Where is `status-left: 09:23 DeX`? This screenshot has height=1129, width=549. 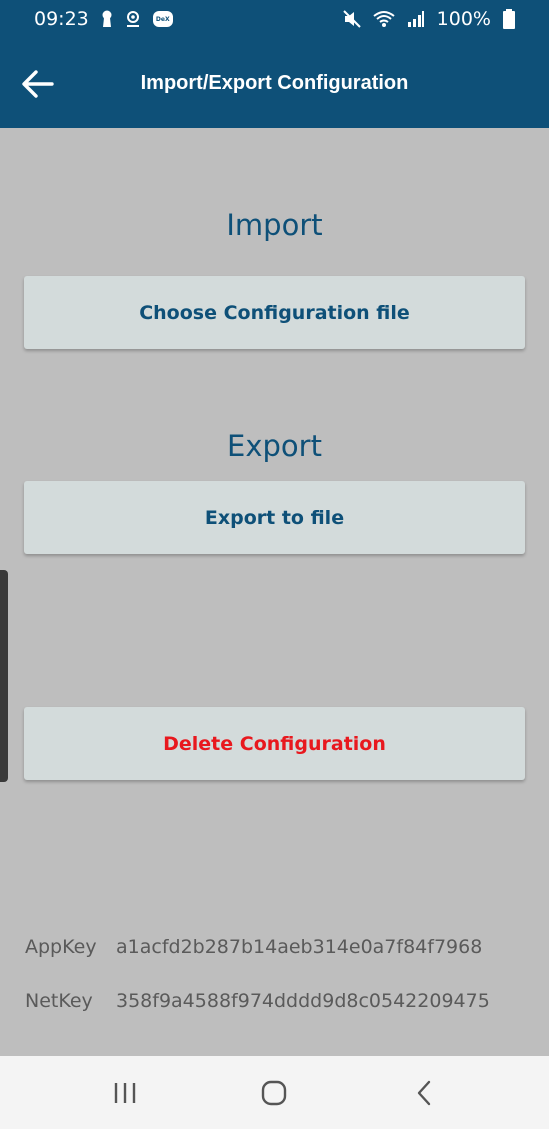 status-left: 09:23 DeX is located at coordinates (103, 19).